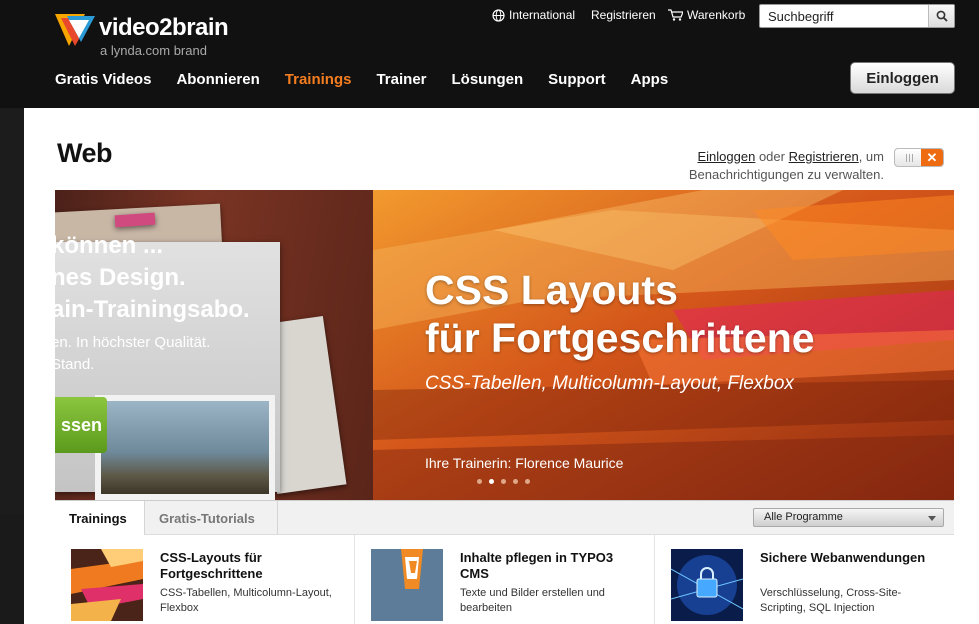  I want to click on hero-prev-line: ain-Trainingsabo., so click(152, 309).